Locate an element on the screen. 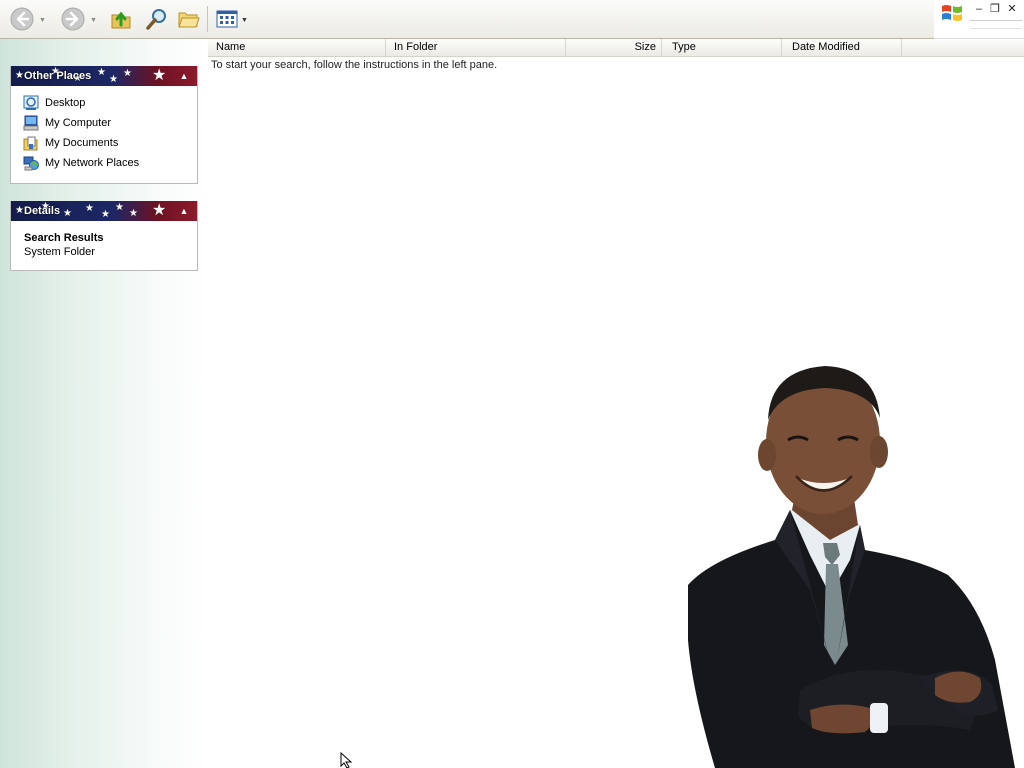  column-header-in-folder: In Folder is located at coordinates (476, 47).